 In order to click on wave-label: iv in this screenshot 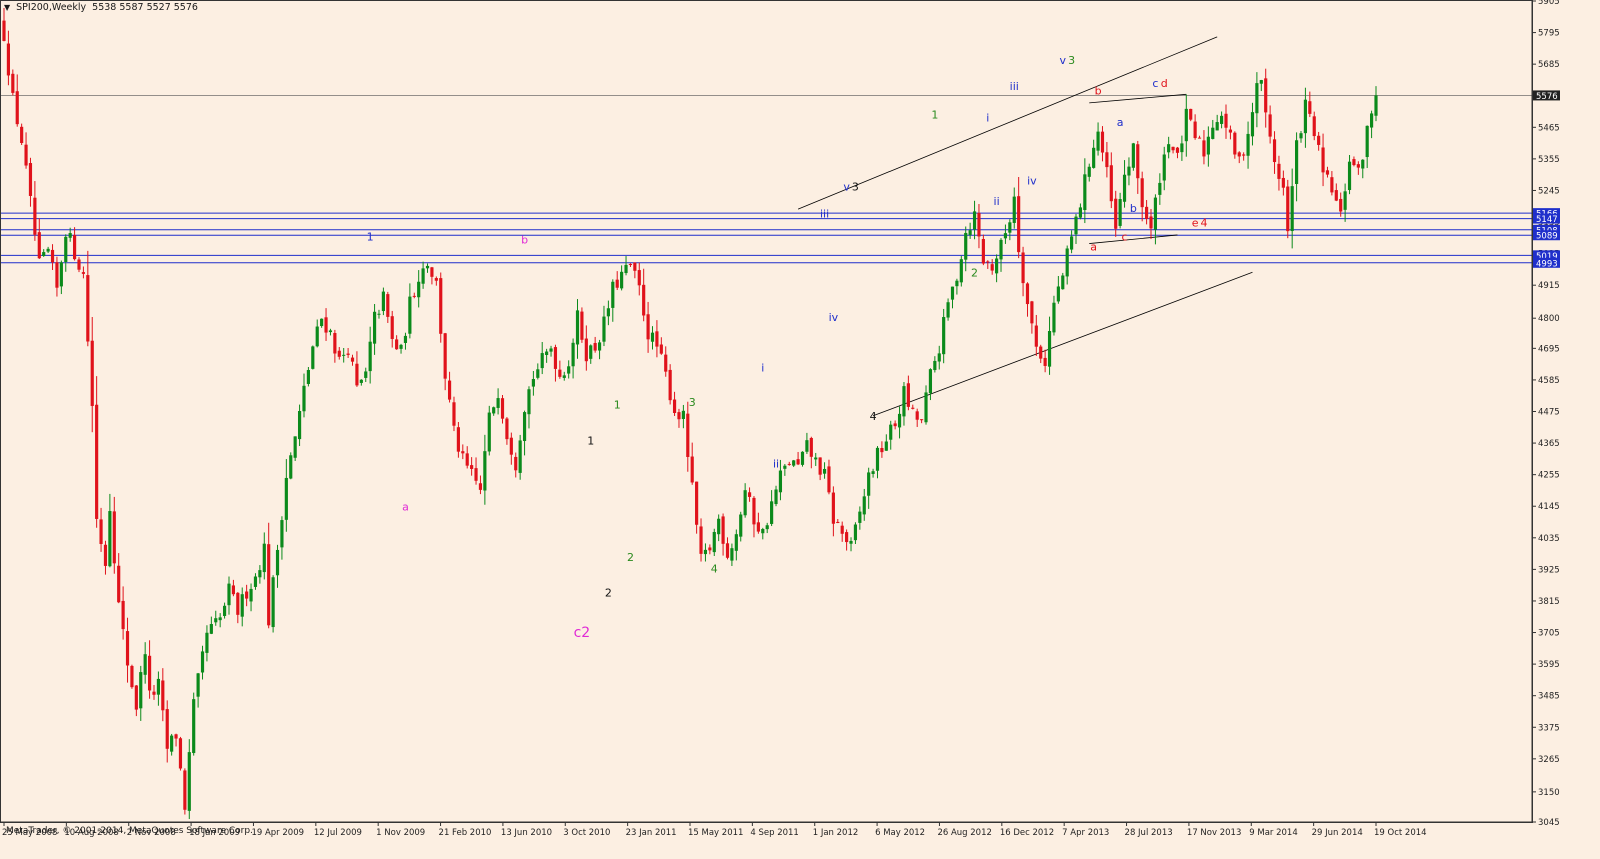, I will do `click(1032, 181)`.